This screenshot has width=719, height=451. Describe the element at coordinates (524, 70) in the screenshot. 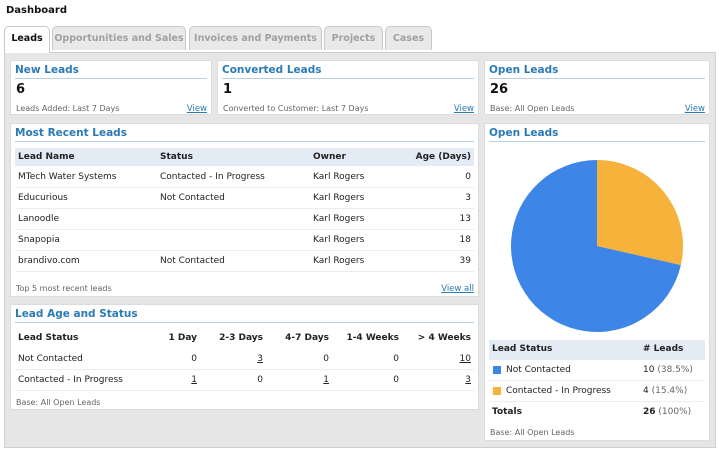

I see `open-leads-kpi-title: Open Leads` at that location.